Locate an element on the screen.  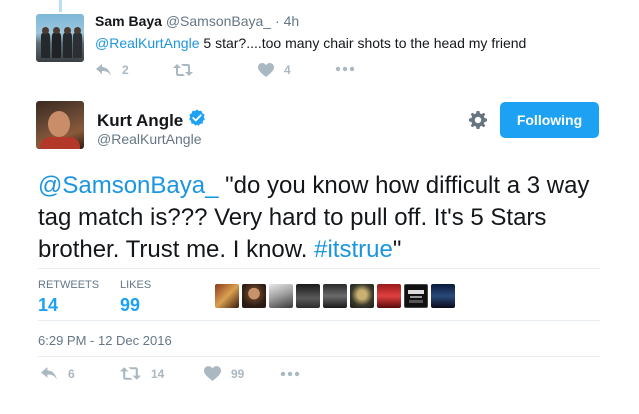
like-button: 99 is located at coordinates (224, 373).